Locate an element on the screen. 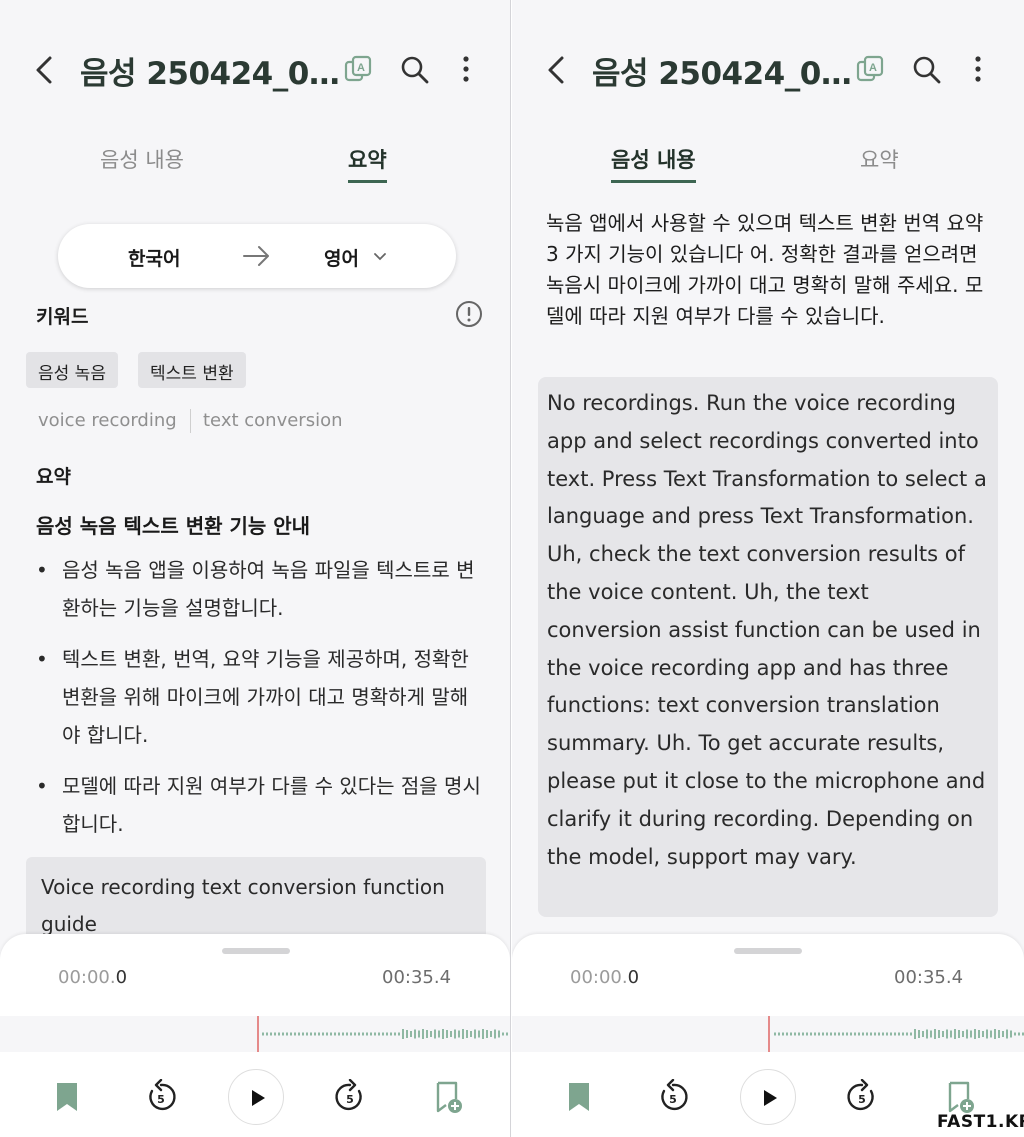 The width and height of the screenshot is (1024, 1137). svg-text: A is located at coordinates (873, 68).